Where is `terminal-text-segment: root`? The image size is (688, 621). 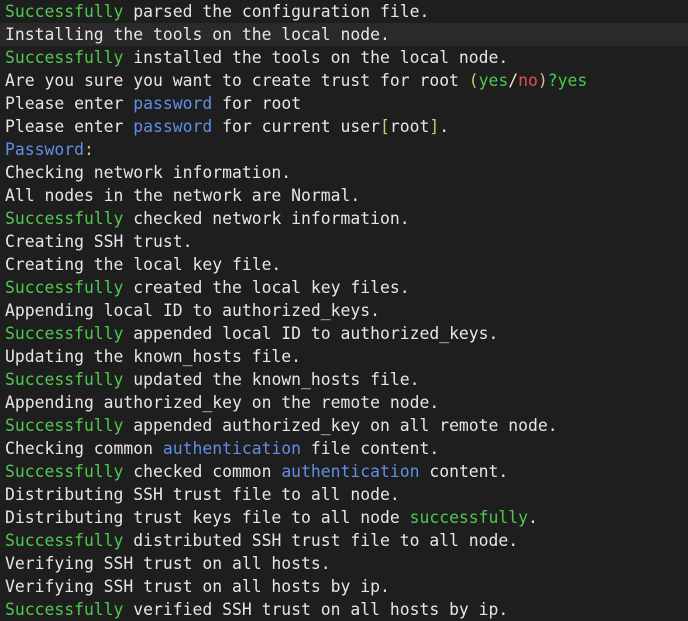
terminal-text-segment: root is located at coordinates (409, 126).